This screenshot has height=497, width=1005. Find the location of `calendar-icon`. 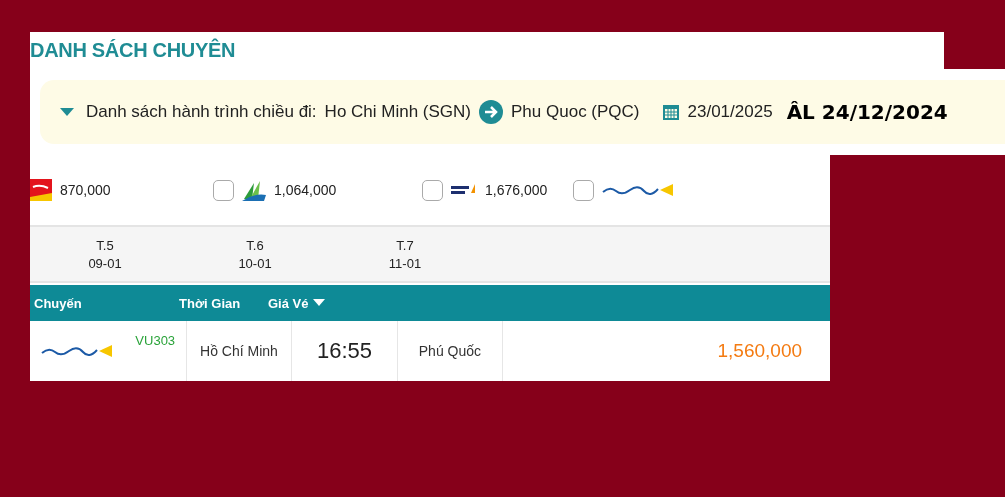

calendar-icon is located at coordinates (670, 112).